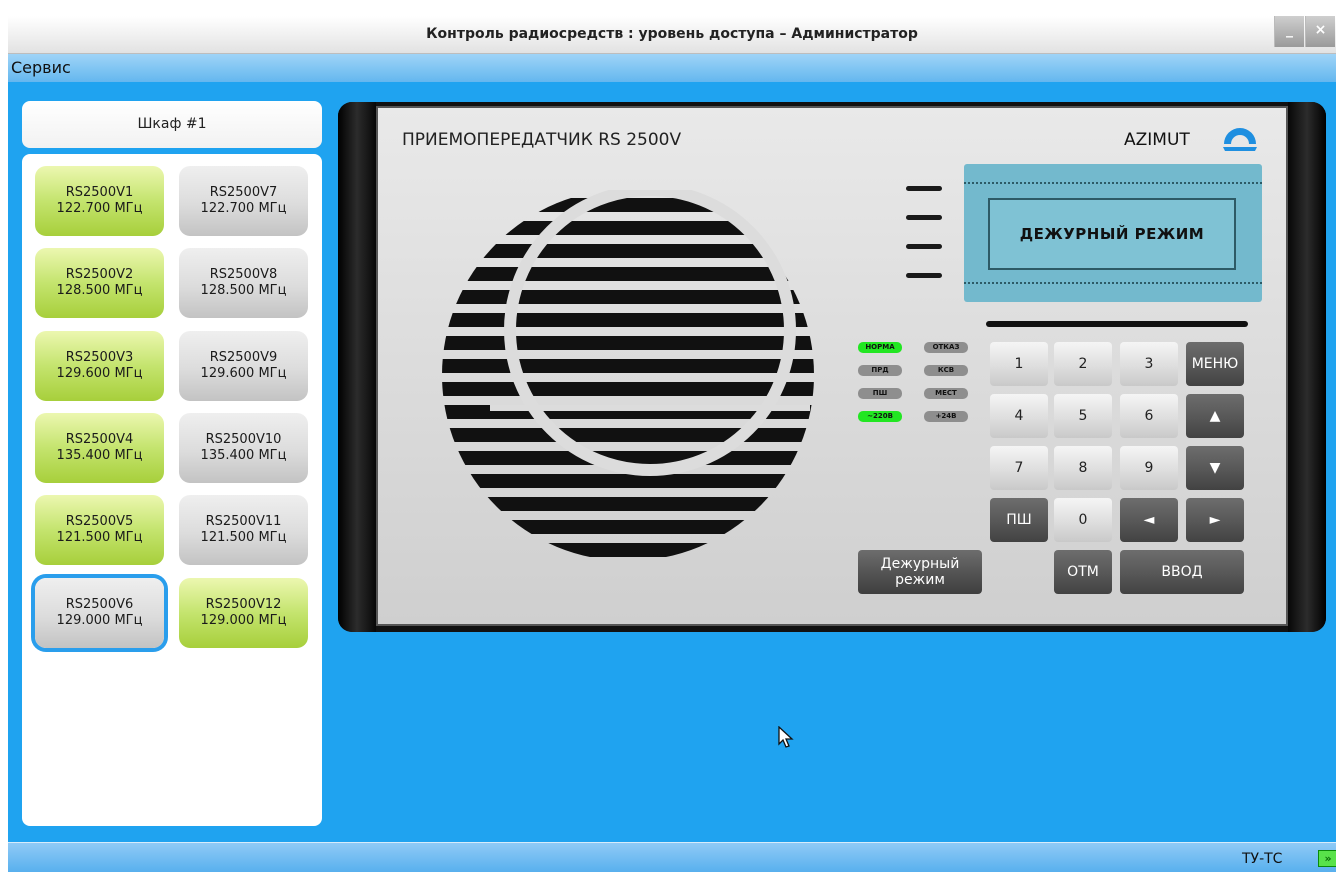 The image size is (1336, 872). I want to click on cabinet-header: Шкаф #1, so click(172, 124).